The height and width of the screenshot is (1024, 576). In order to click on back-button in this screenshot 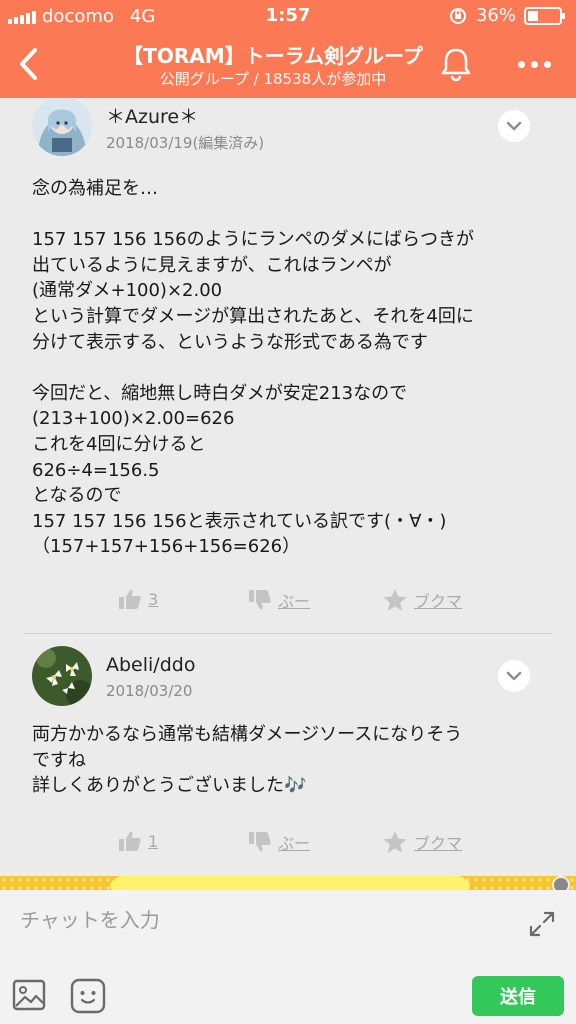, I will do `click(28, 64)`.